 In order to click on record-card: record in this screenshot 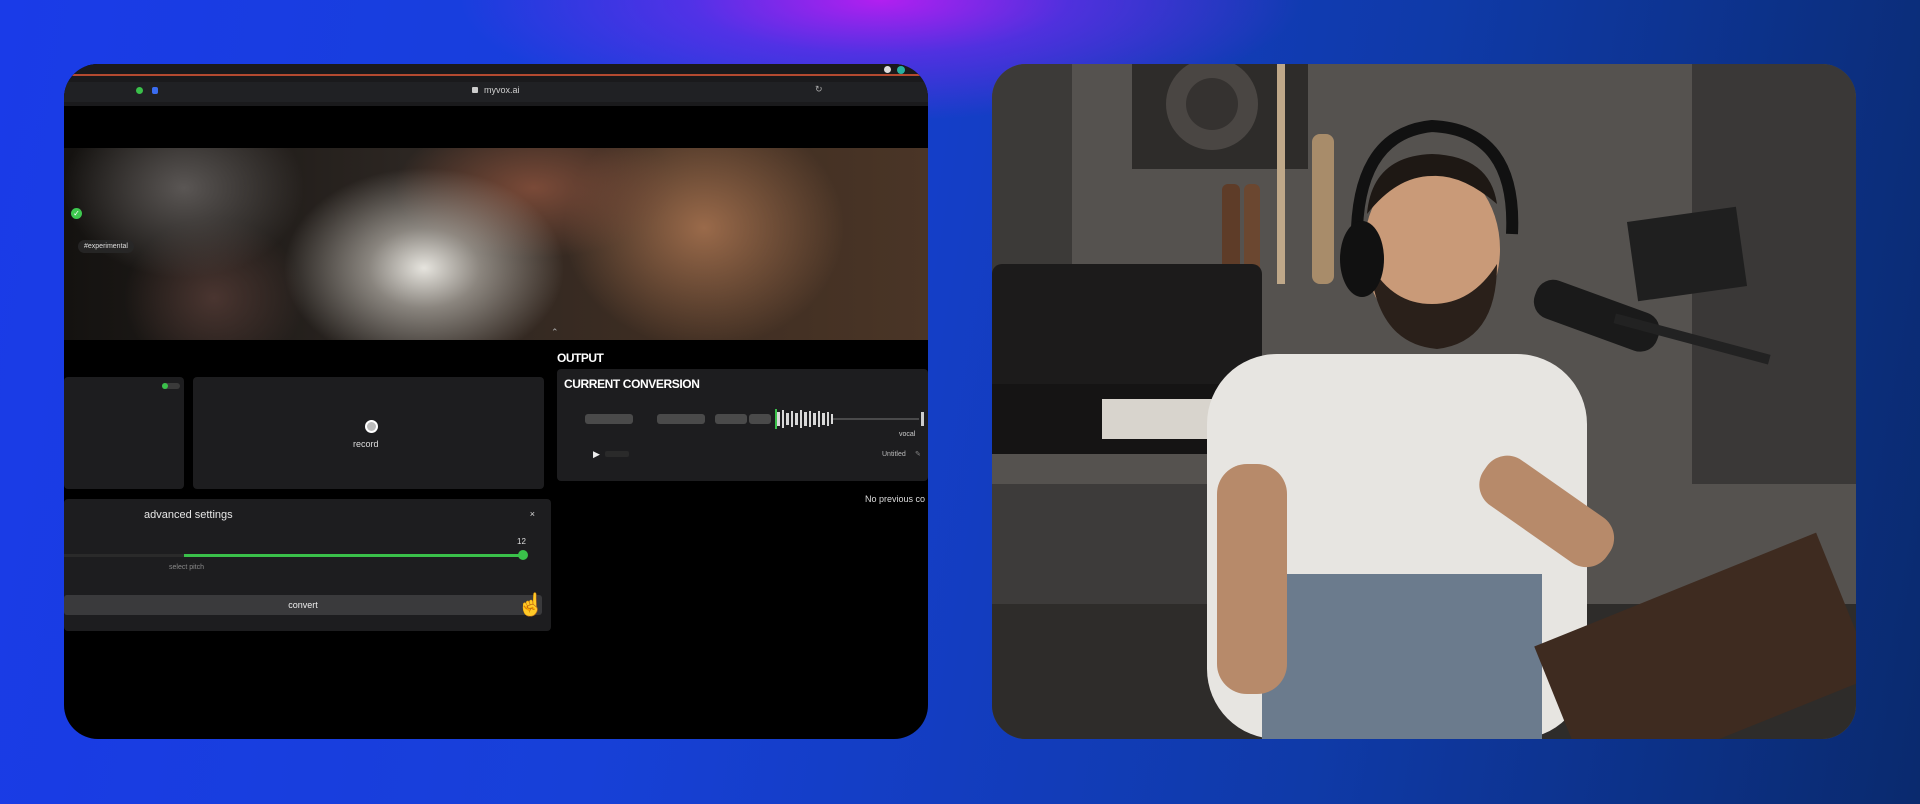, I will do `click(368, 433)`.